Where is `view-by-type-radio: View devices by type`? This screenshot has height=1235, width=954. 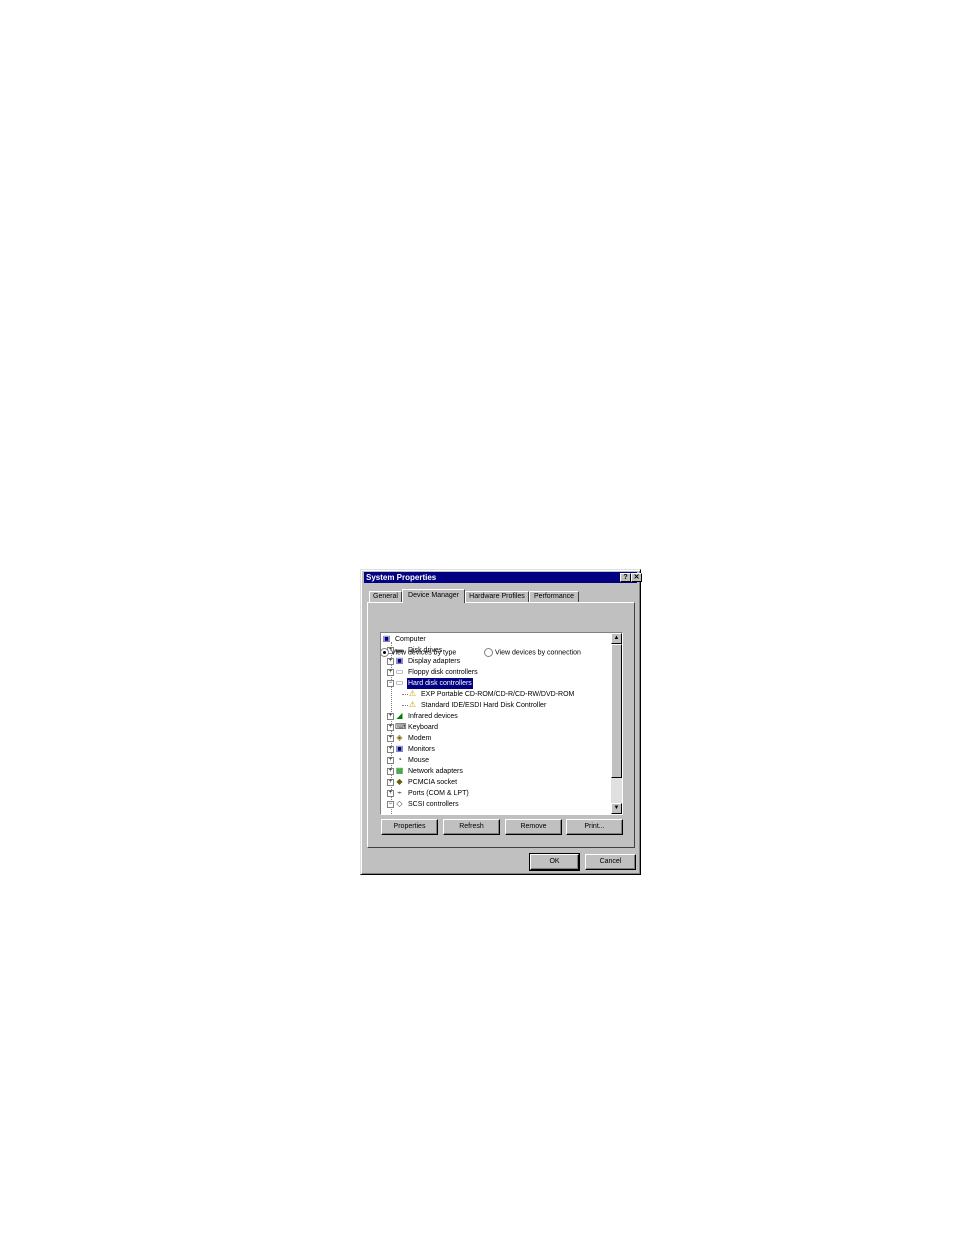 view-by-type-radio: View devices by type is located at coordinates (418, 653).